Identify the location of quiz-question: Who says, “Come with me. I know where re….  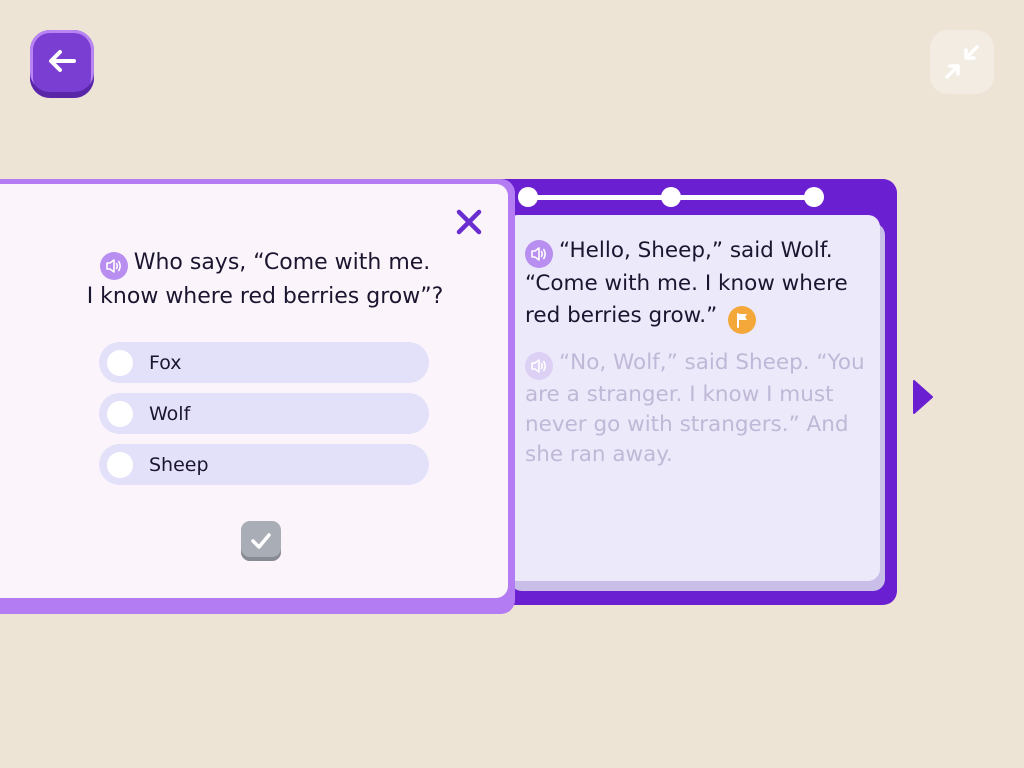
(265, 280).